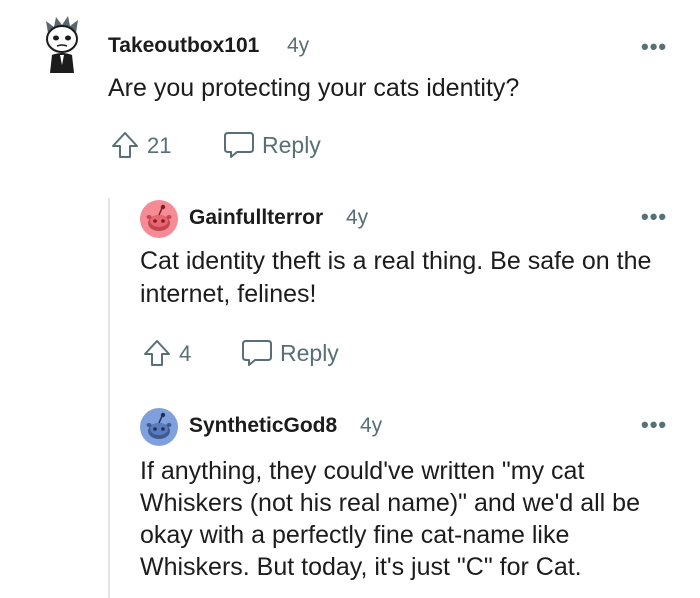 The width and height of the screenshot is (700, 598). I want to click on vote-score: 21, so click(159, 145).